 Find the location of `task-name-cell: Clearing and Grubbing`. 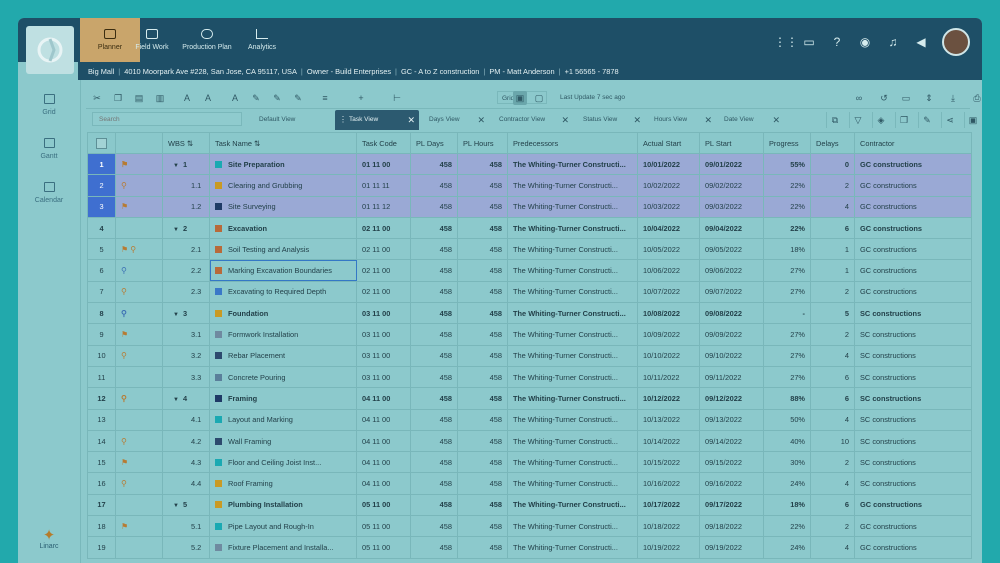

task-name-cell: Clearing and Grubbing is located at coordinates (283, 185).